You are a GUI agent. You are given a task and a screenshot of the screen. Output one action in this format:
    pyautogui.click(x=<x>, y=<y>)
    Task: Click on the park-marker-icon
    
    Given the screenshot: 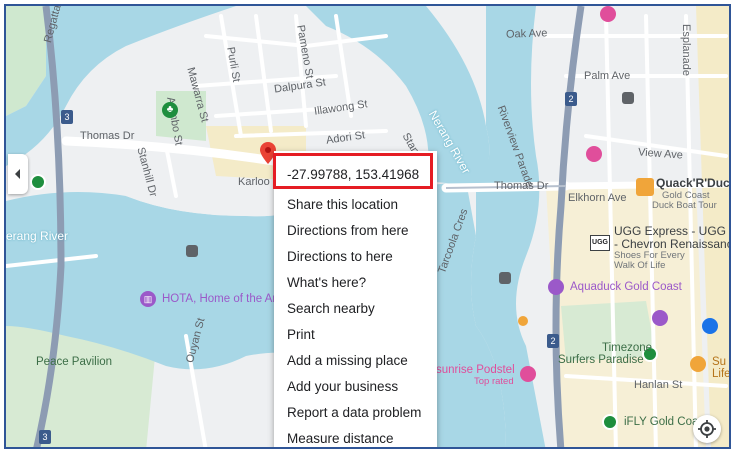 What is the action you would take?
    pyautogui.click(x=610, y=422)
    